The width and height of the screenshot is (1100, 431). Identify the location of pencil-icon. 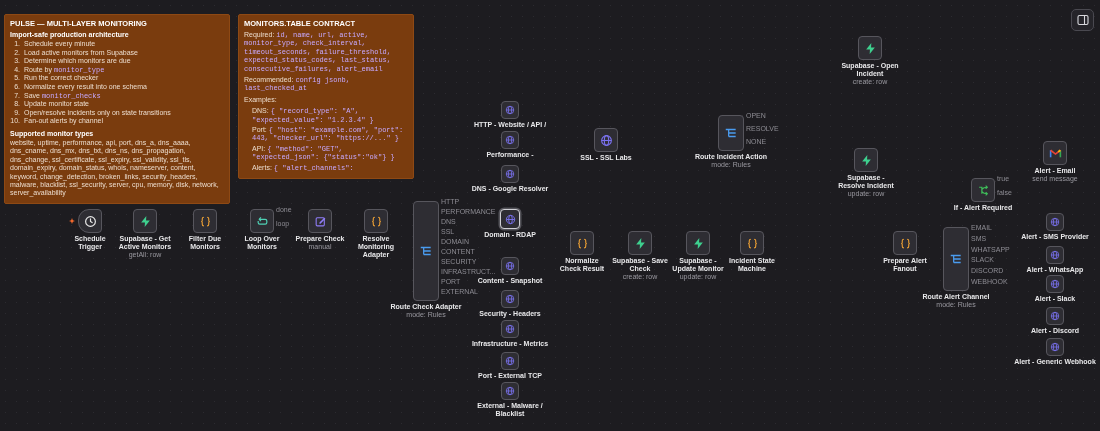
(320, 221).